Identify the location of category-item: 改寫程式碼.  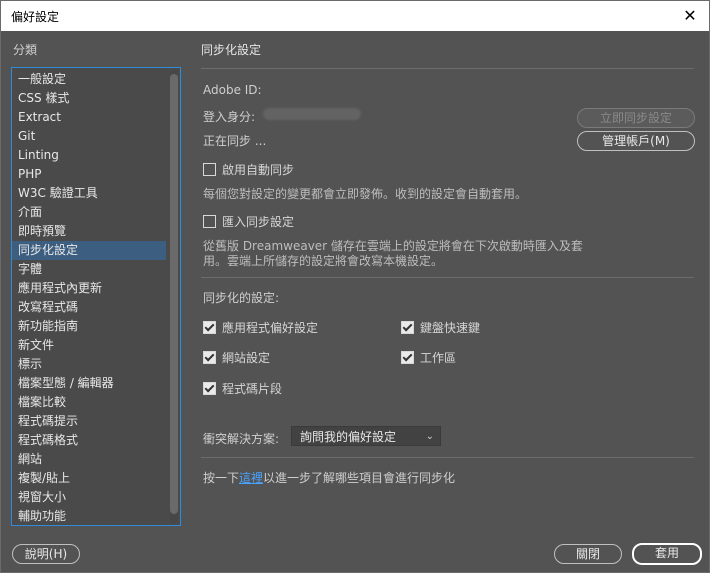
(89, 307).